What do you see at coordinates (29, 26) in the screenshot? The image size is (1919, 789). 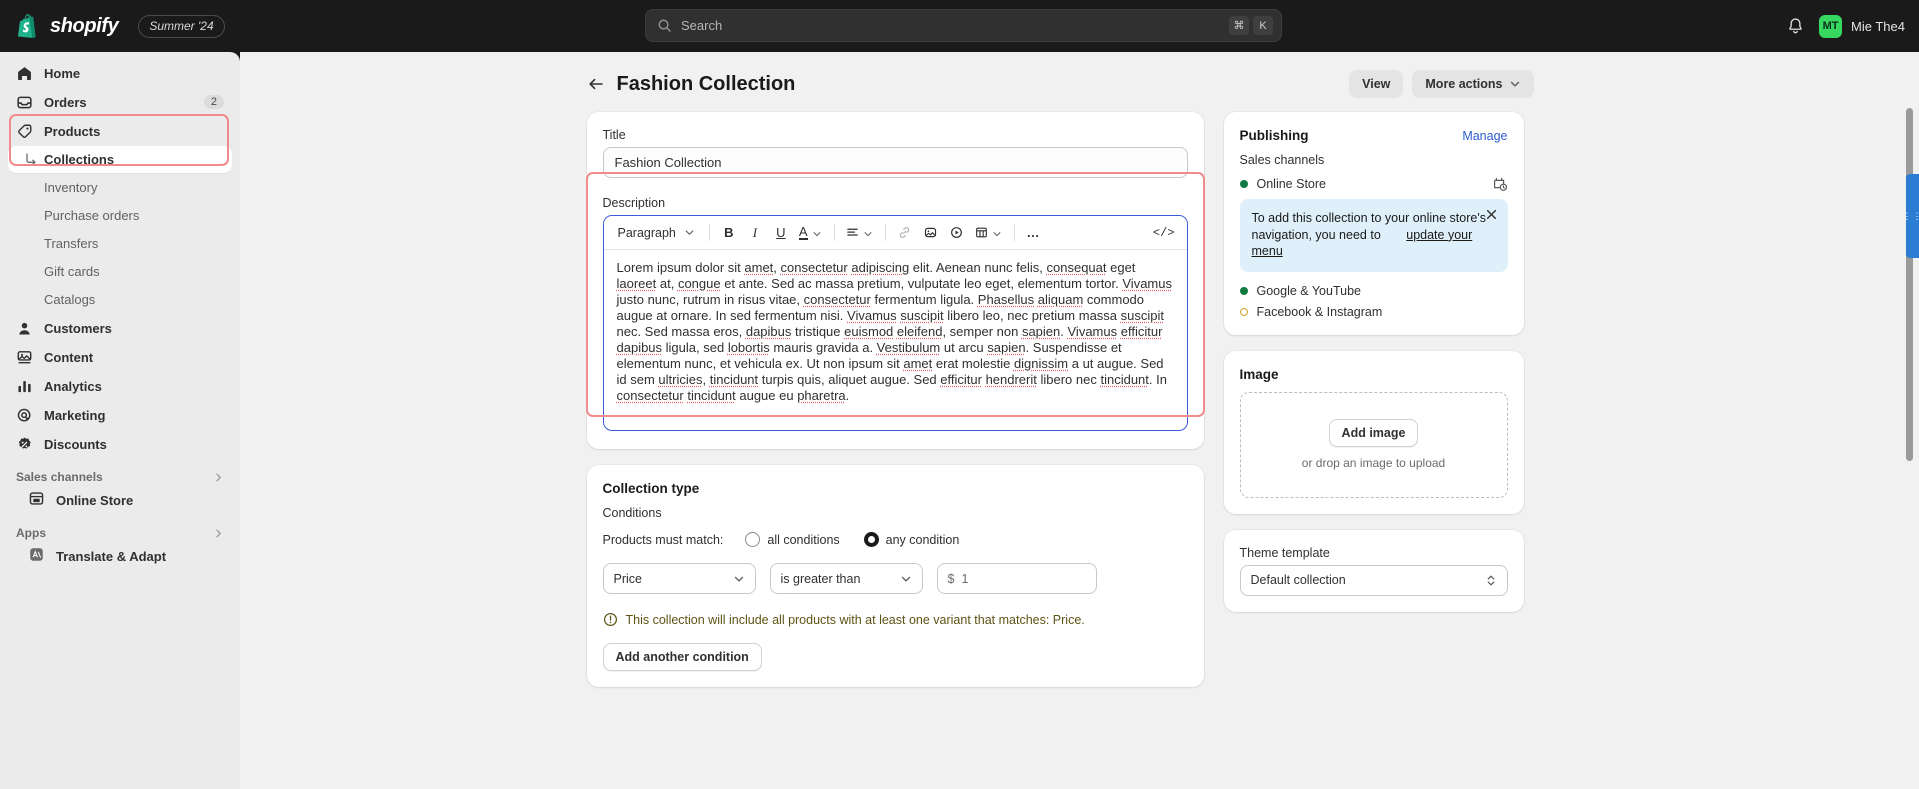 I see `shopify-logo-icon` at bounding box center [29, 26].